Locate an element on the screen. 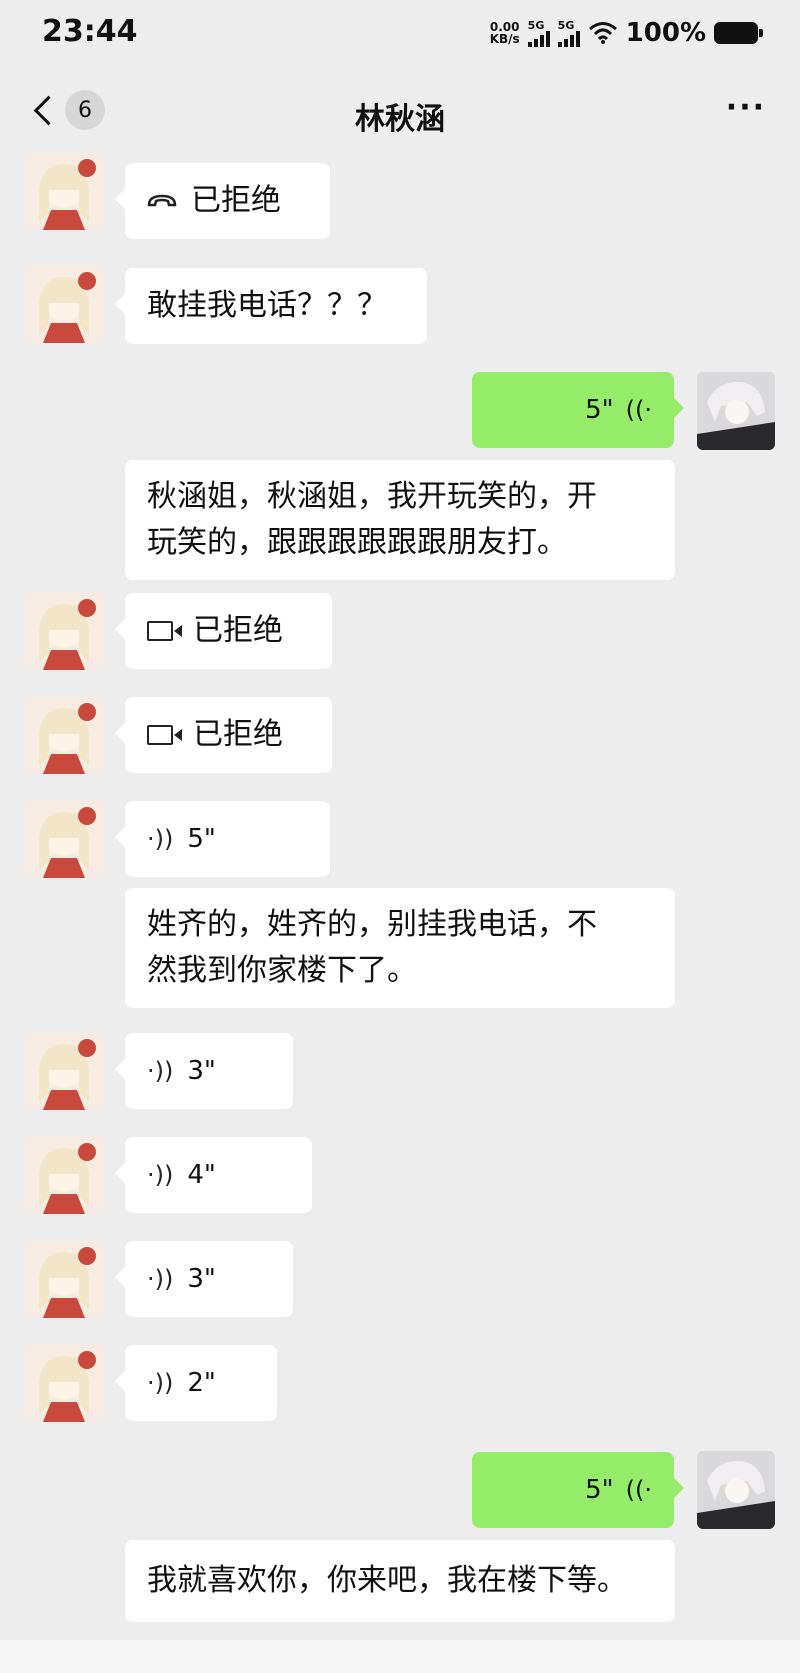 This screenshot has width=800, height=1673. voice-transcript: 秋涵姐，秋涵姐，我开玩笑的，开 玩笑的，跟跟跟跟跟跟朋友打。 is located at coordinates (400, 520).